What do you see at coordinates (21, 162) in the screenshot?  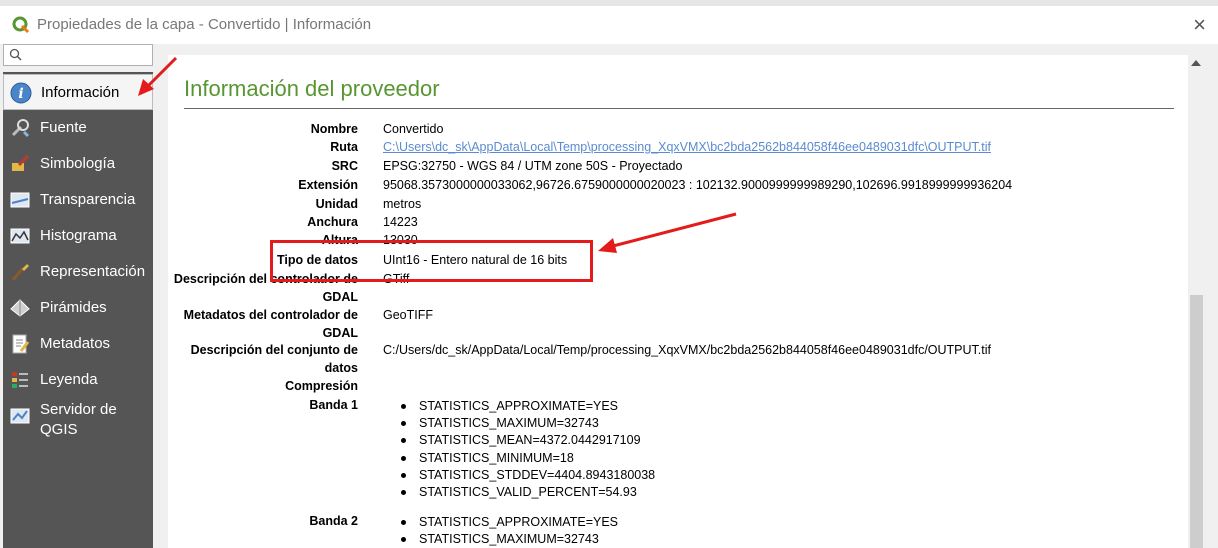 I see `symbology-icon` at bounding box center [21, 162].